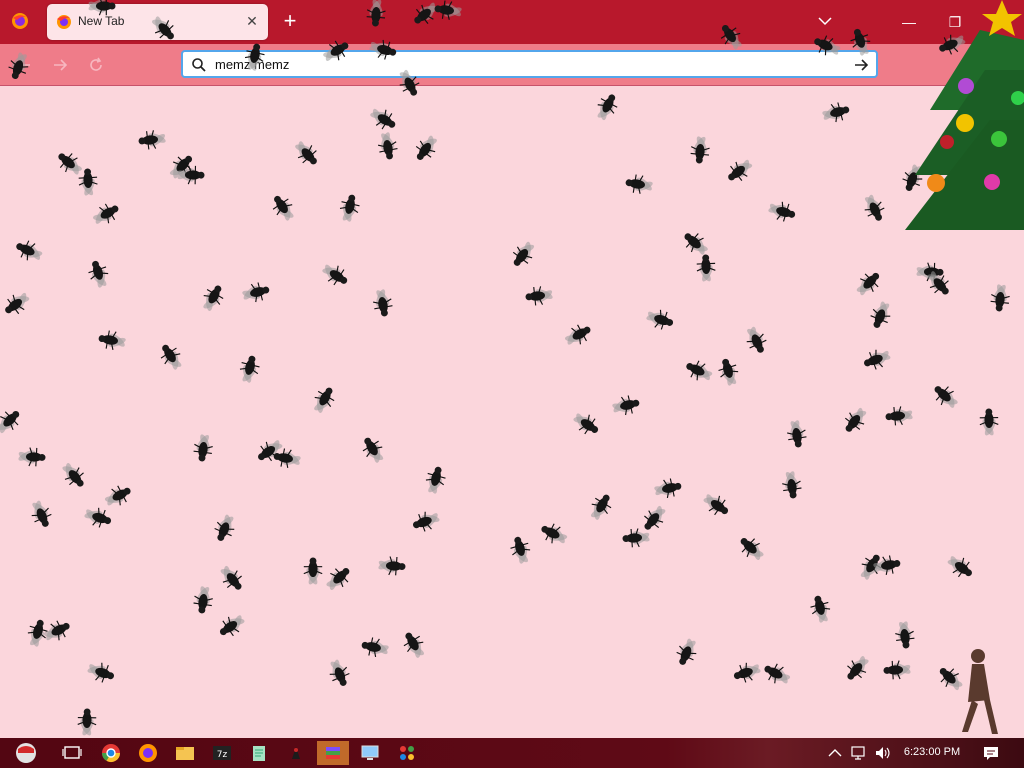 This screenshot has width=1024, height=768. What do you see at coordinates (825, 21) in the screenshot?
I see `chevron-down-icon` at bounding box center [825, 21].